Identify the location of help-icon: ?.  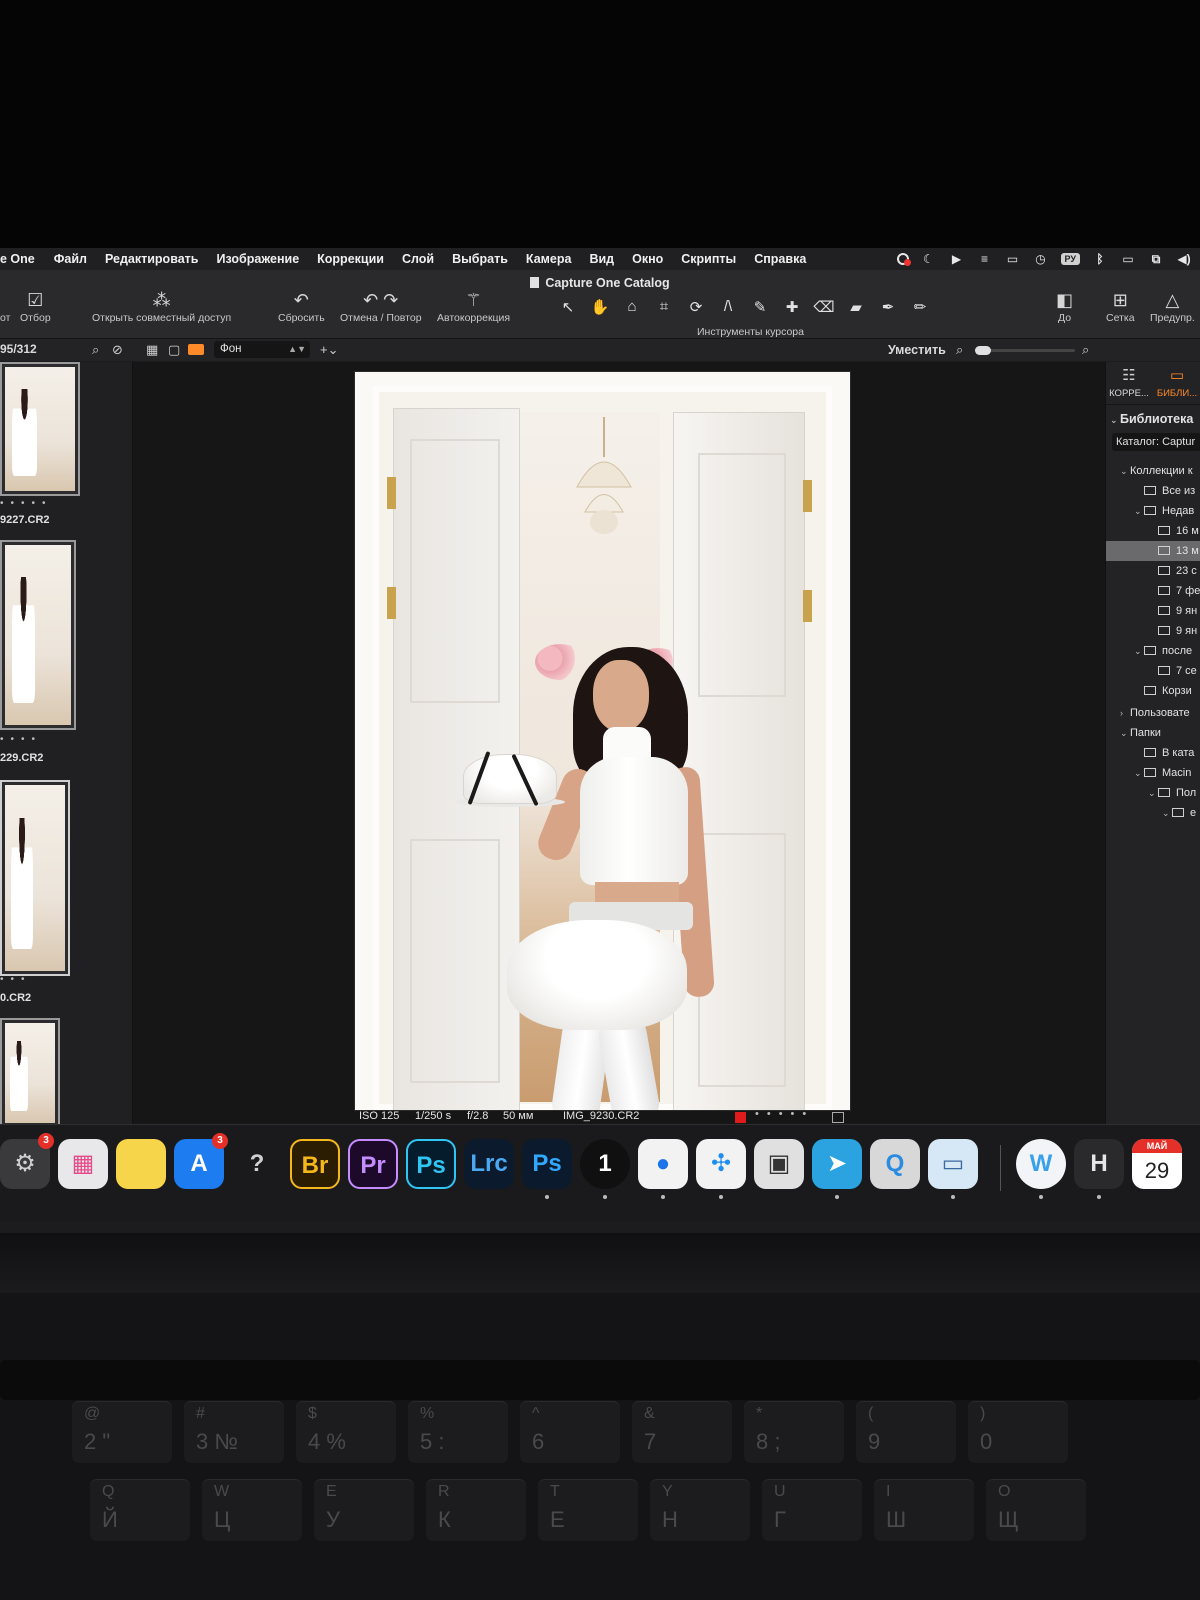
(257, 1164).